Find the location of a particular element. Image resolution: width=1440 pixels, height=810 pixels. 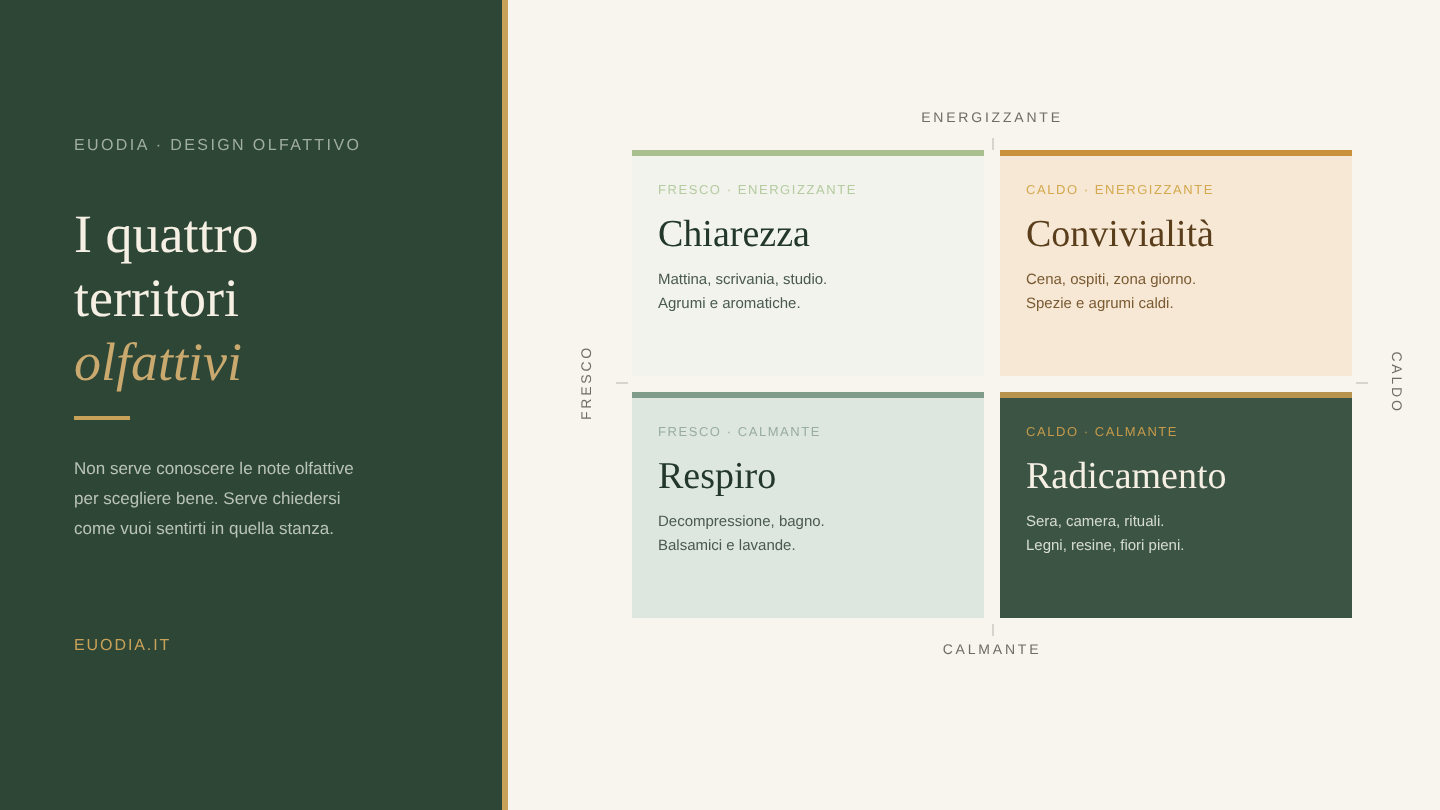

eyebrow-text: EUODIA · DESIGN OLFATTIVO is located at coordinates (219, 146).